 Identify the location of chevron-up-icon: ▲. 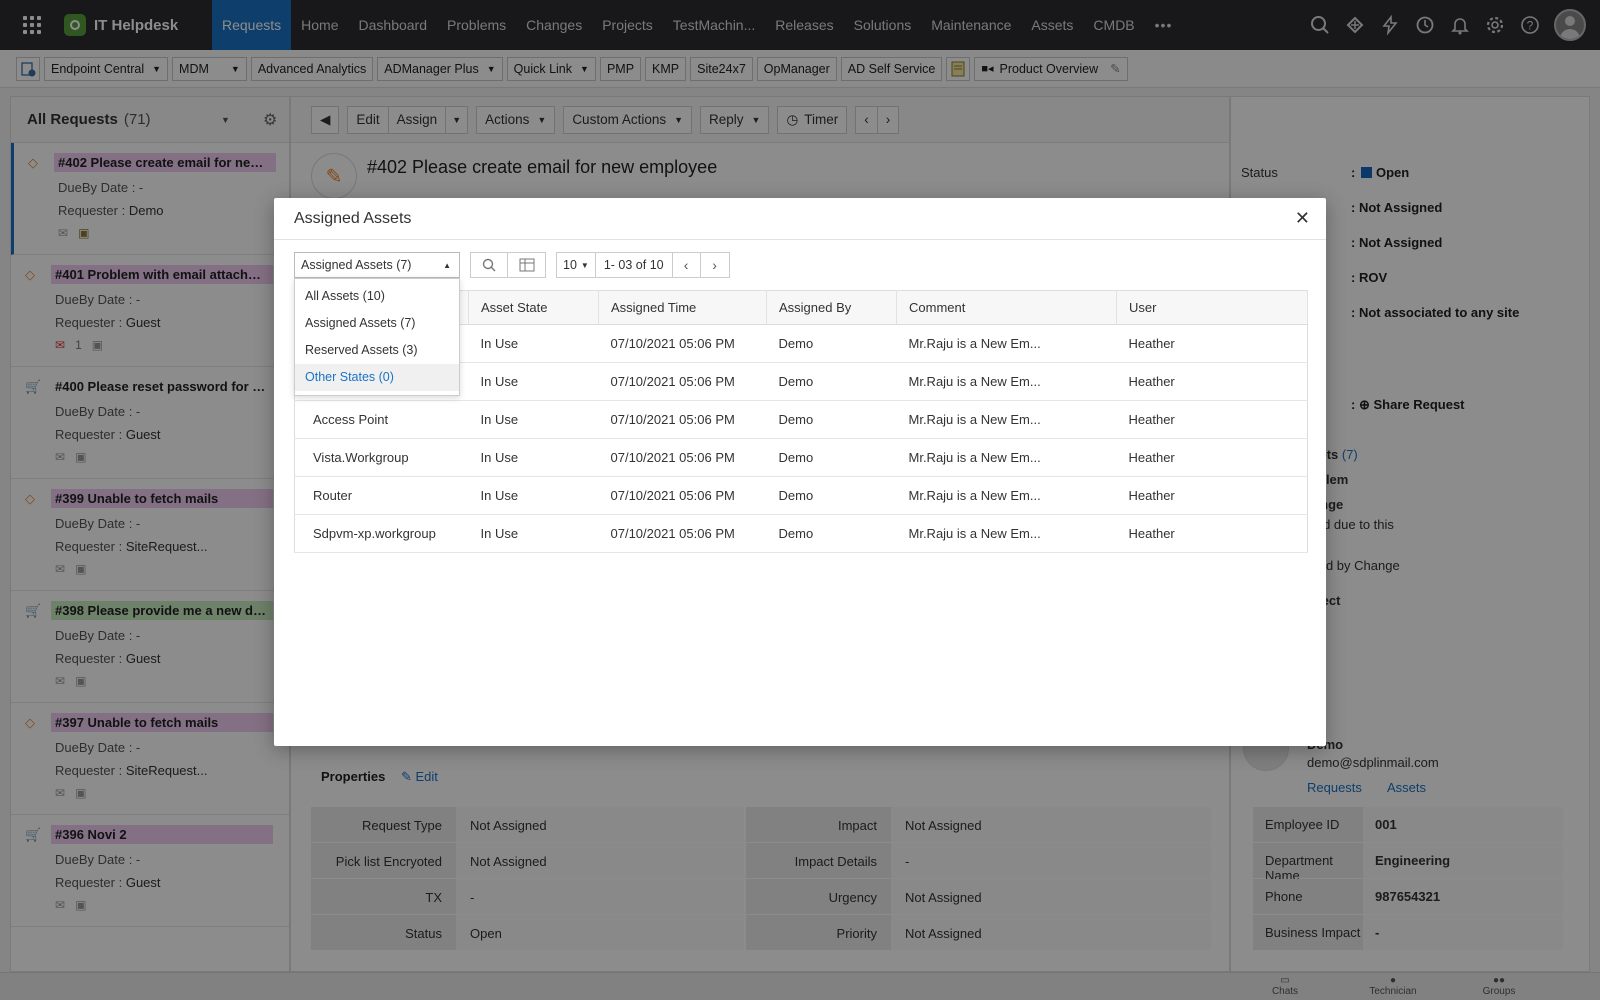
(447, 265).